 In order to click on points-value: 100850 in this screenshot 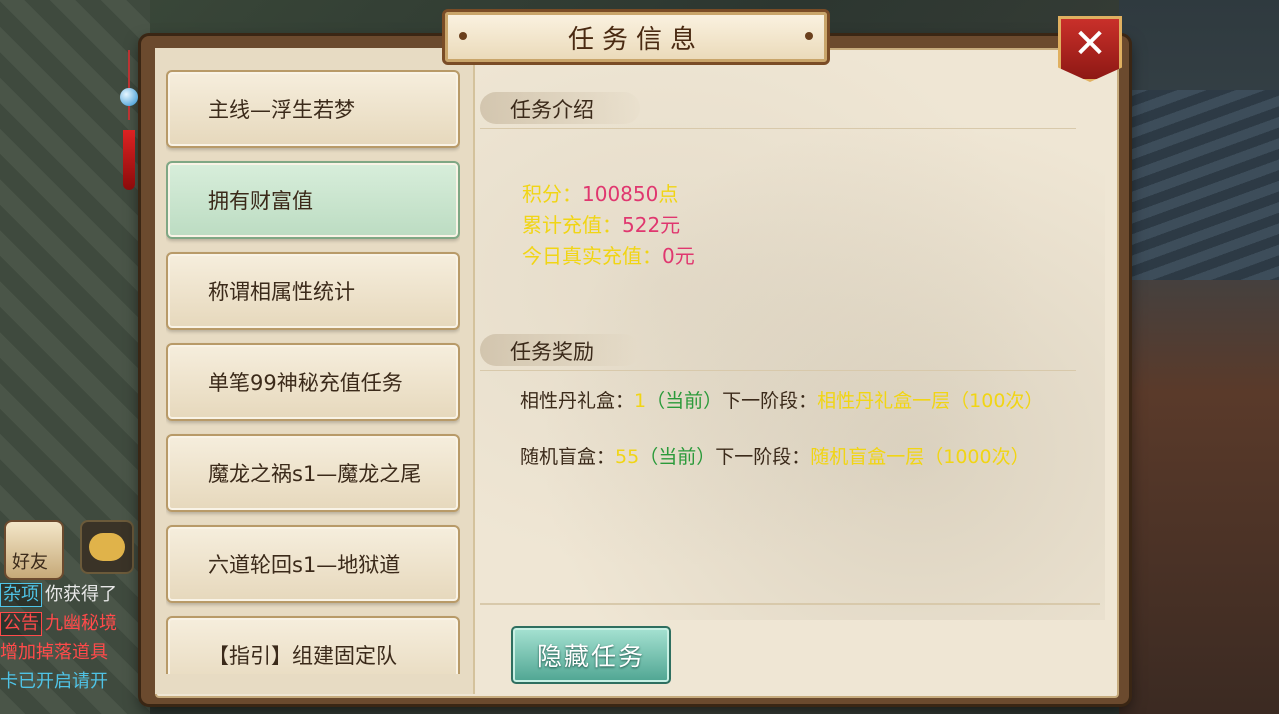, I will do `click(620, 194)`.